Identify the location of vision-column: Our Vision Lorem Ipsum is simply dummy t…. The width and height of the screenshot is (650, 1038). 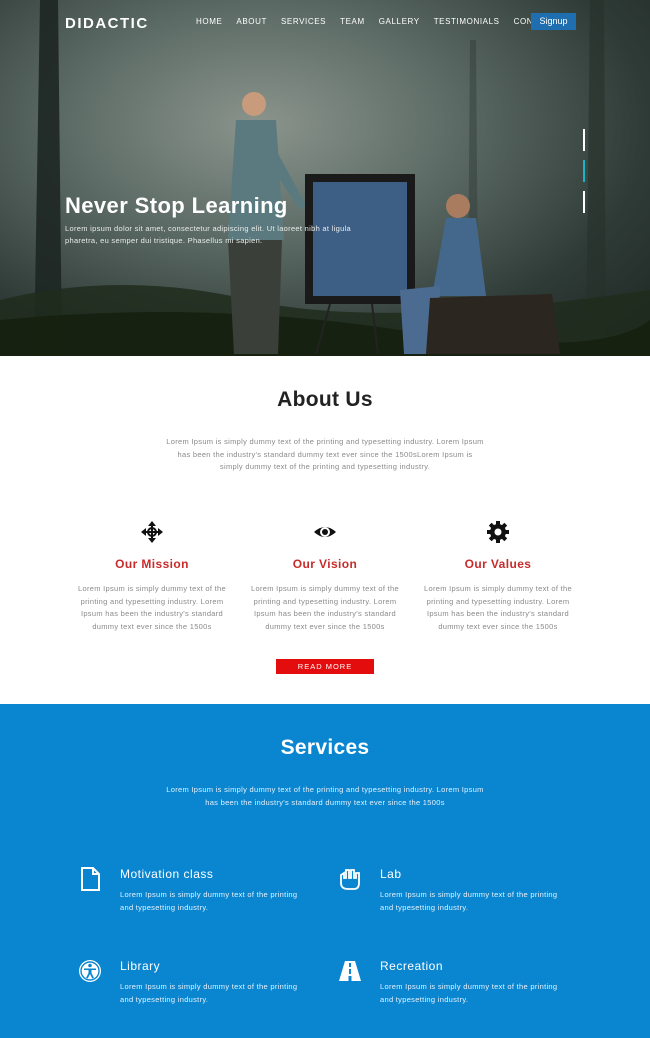
(325, 576).